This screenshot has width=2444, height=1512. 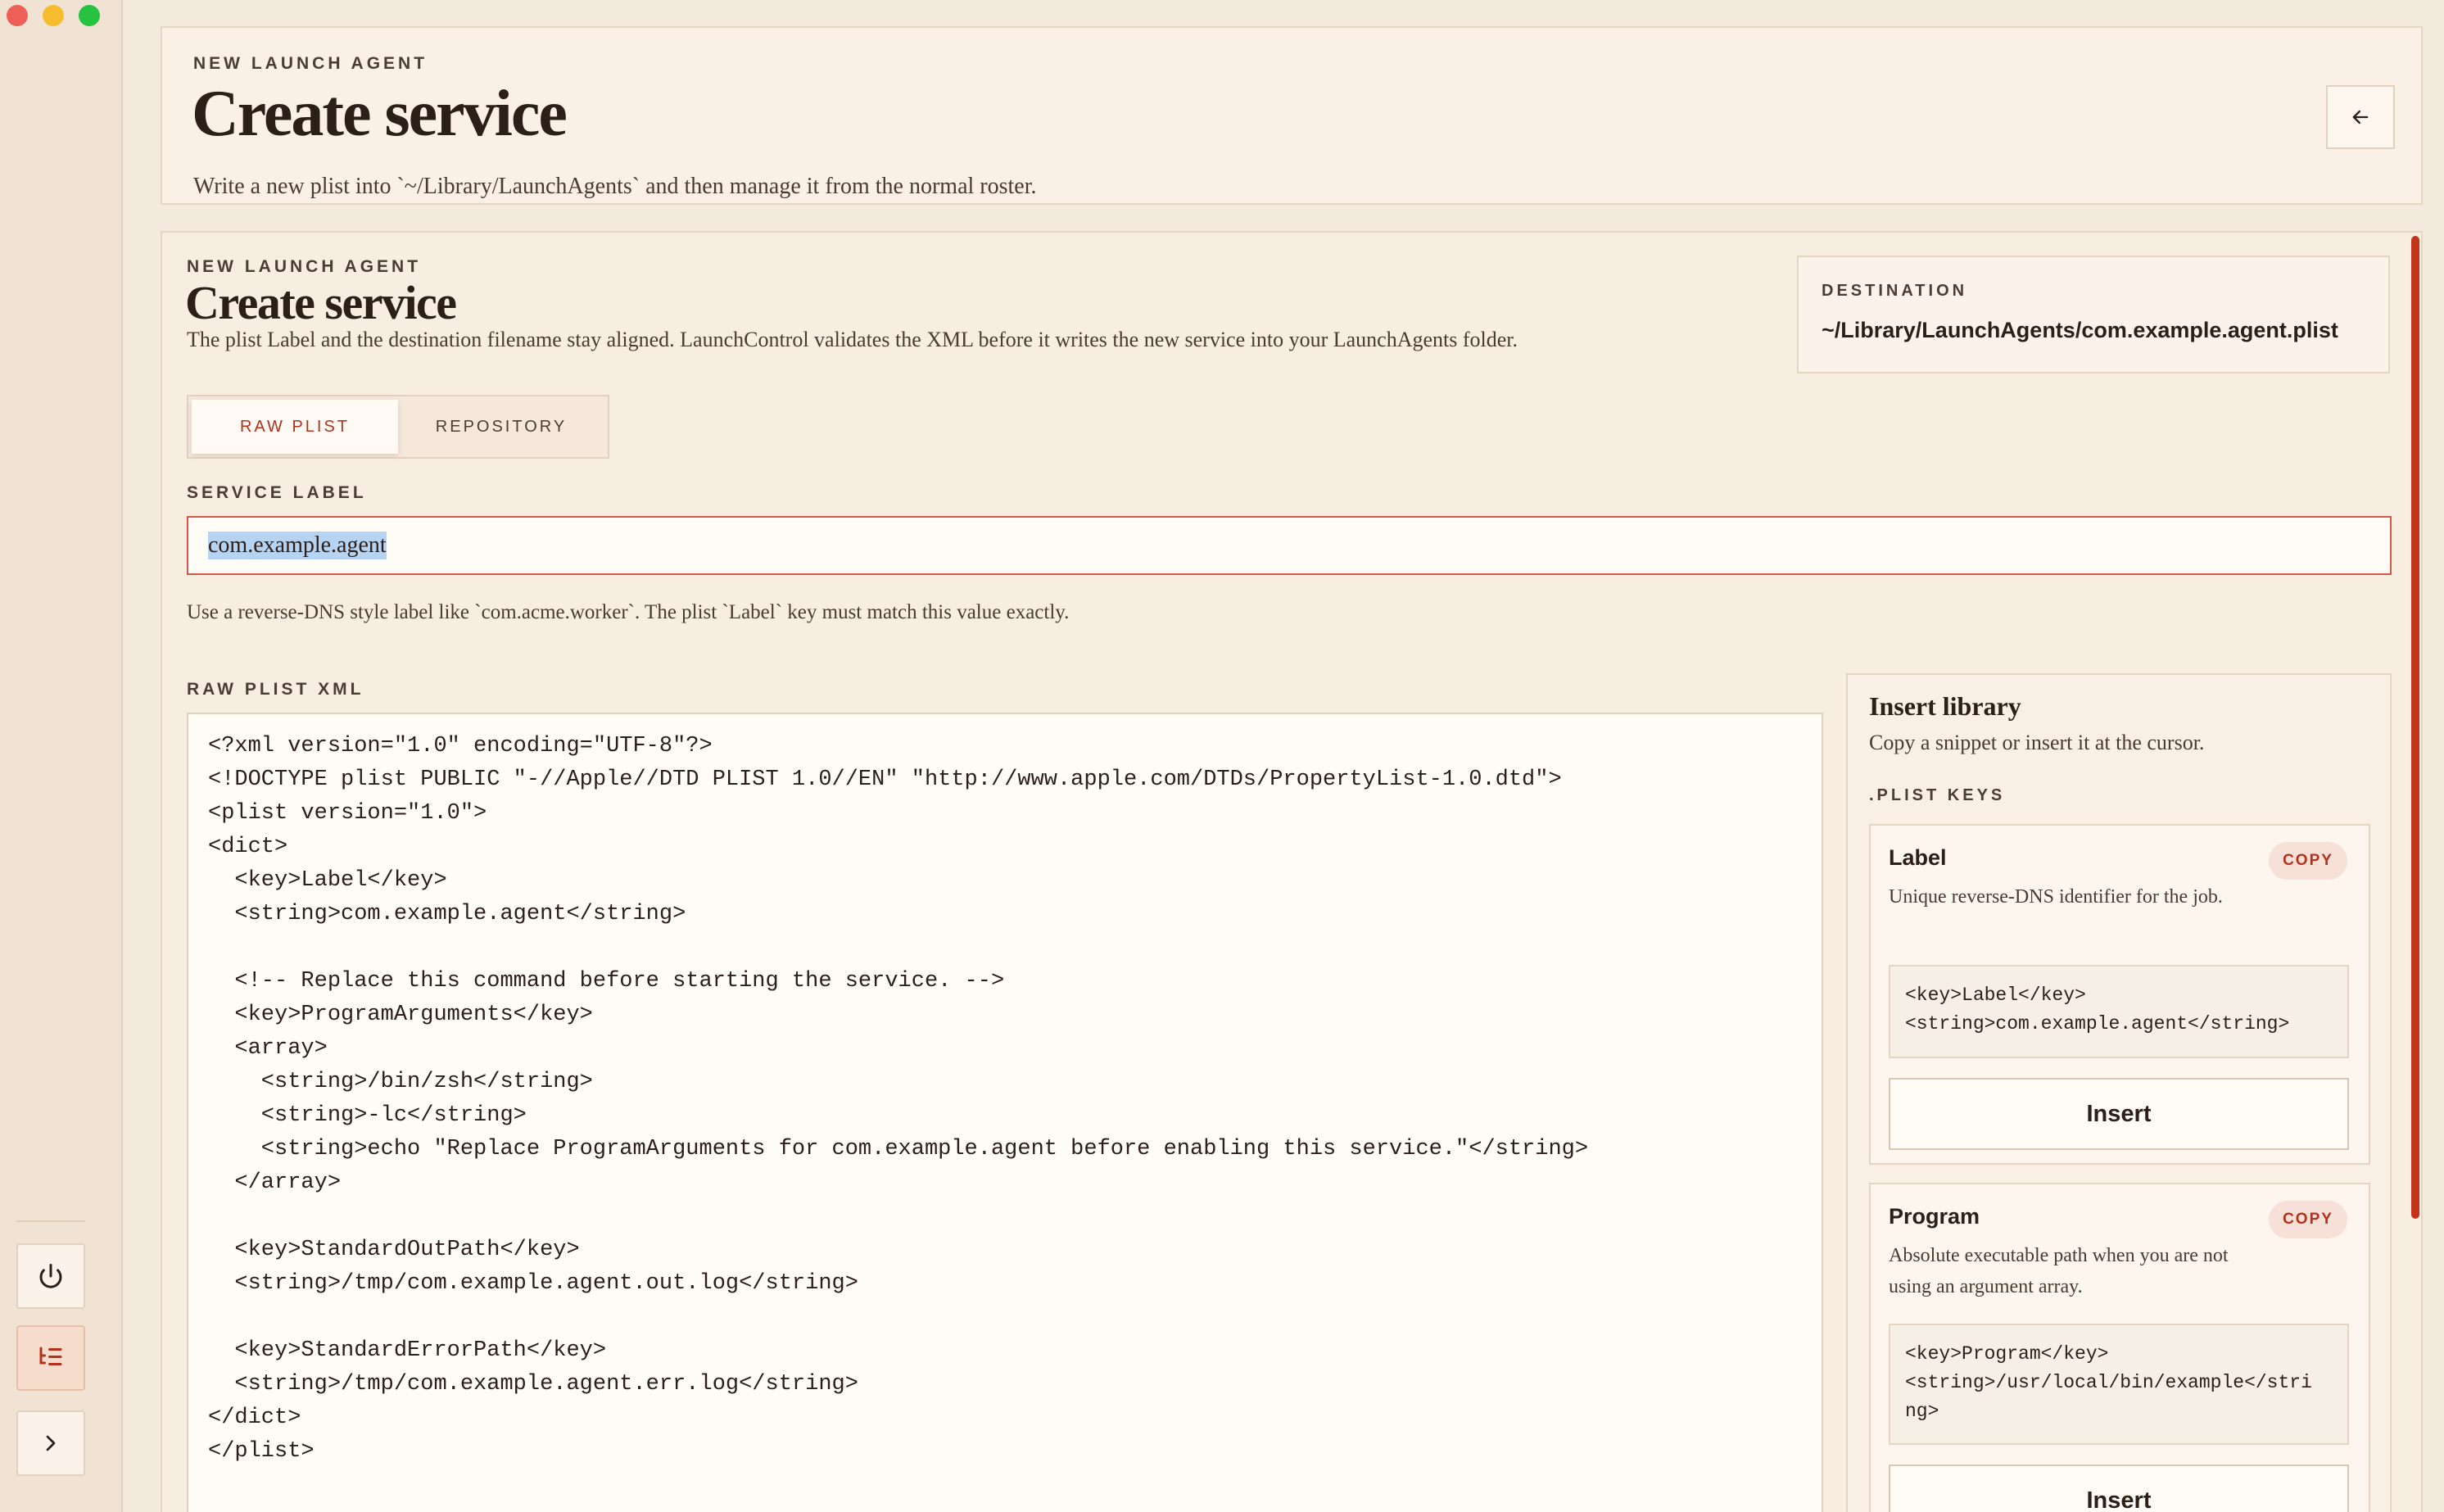 What do you see at coordinates (321, 303) in the screenshot?
I see `form-title: Create service` at bounding box center [321, 303].